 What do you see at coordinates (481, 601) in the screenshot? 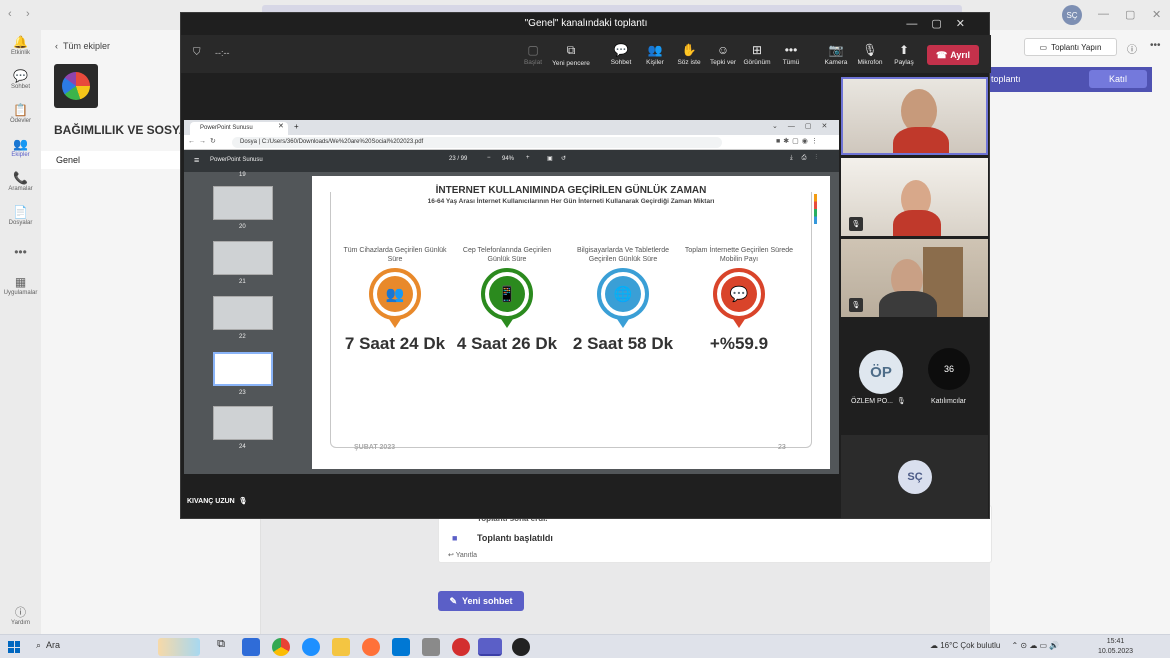
I see `new-chat-button: ✎ Yeni sohbet` at bounding box center [481, 601].